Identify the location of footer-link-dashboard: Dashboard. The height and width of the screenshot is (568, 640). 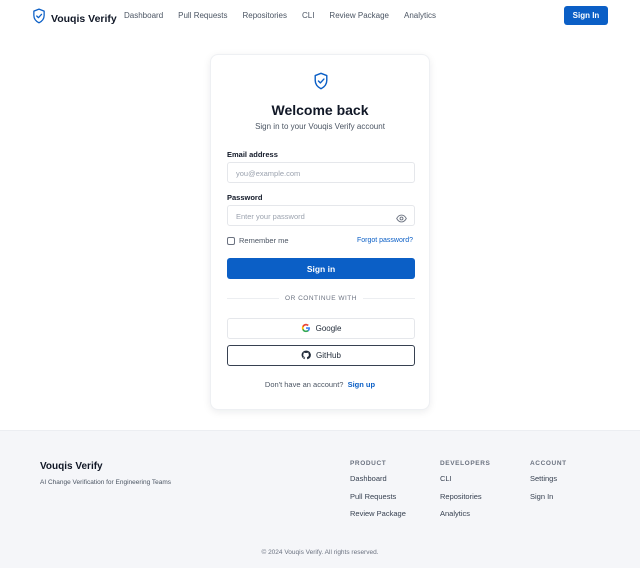
(378, 483).